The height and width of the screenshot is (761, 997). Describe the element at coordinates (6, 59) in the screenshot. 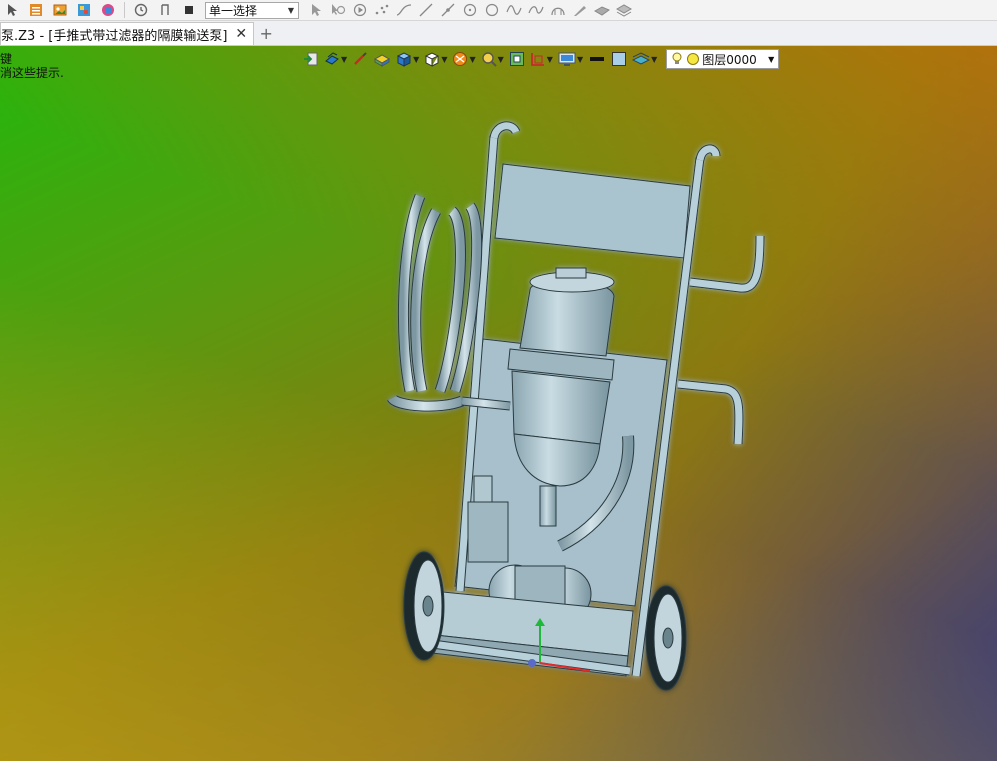

I see `prompt-line-1: 键` at that location.